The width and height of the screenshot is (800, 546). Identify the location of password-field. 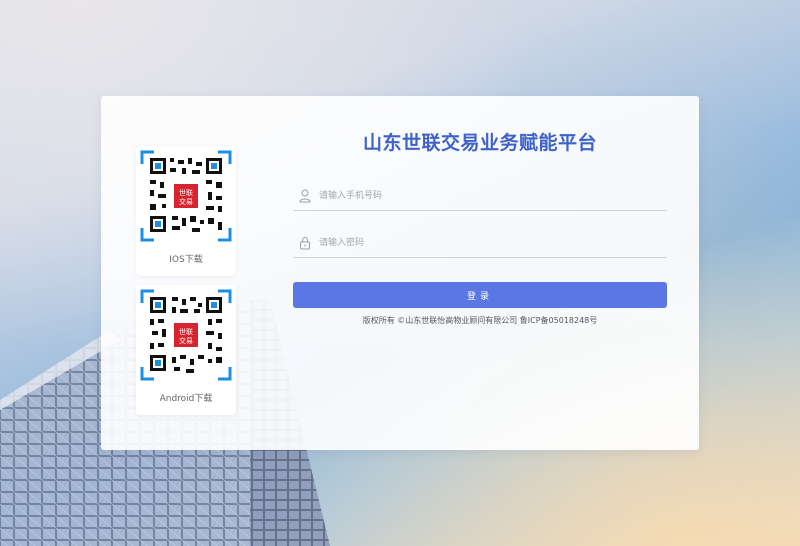
(480, 243).